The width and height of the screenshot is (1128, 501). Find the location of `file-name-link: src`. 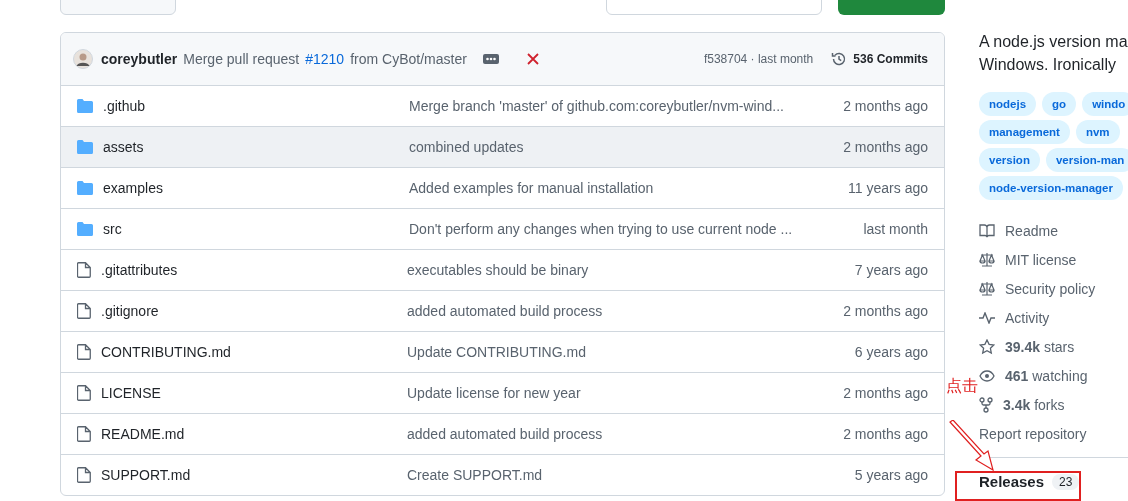

file-name-link: src is located at coordinates (256, 229).